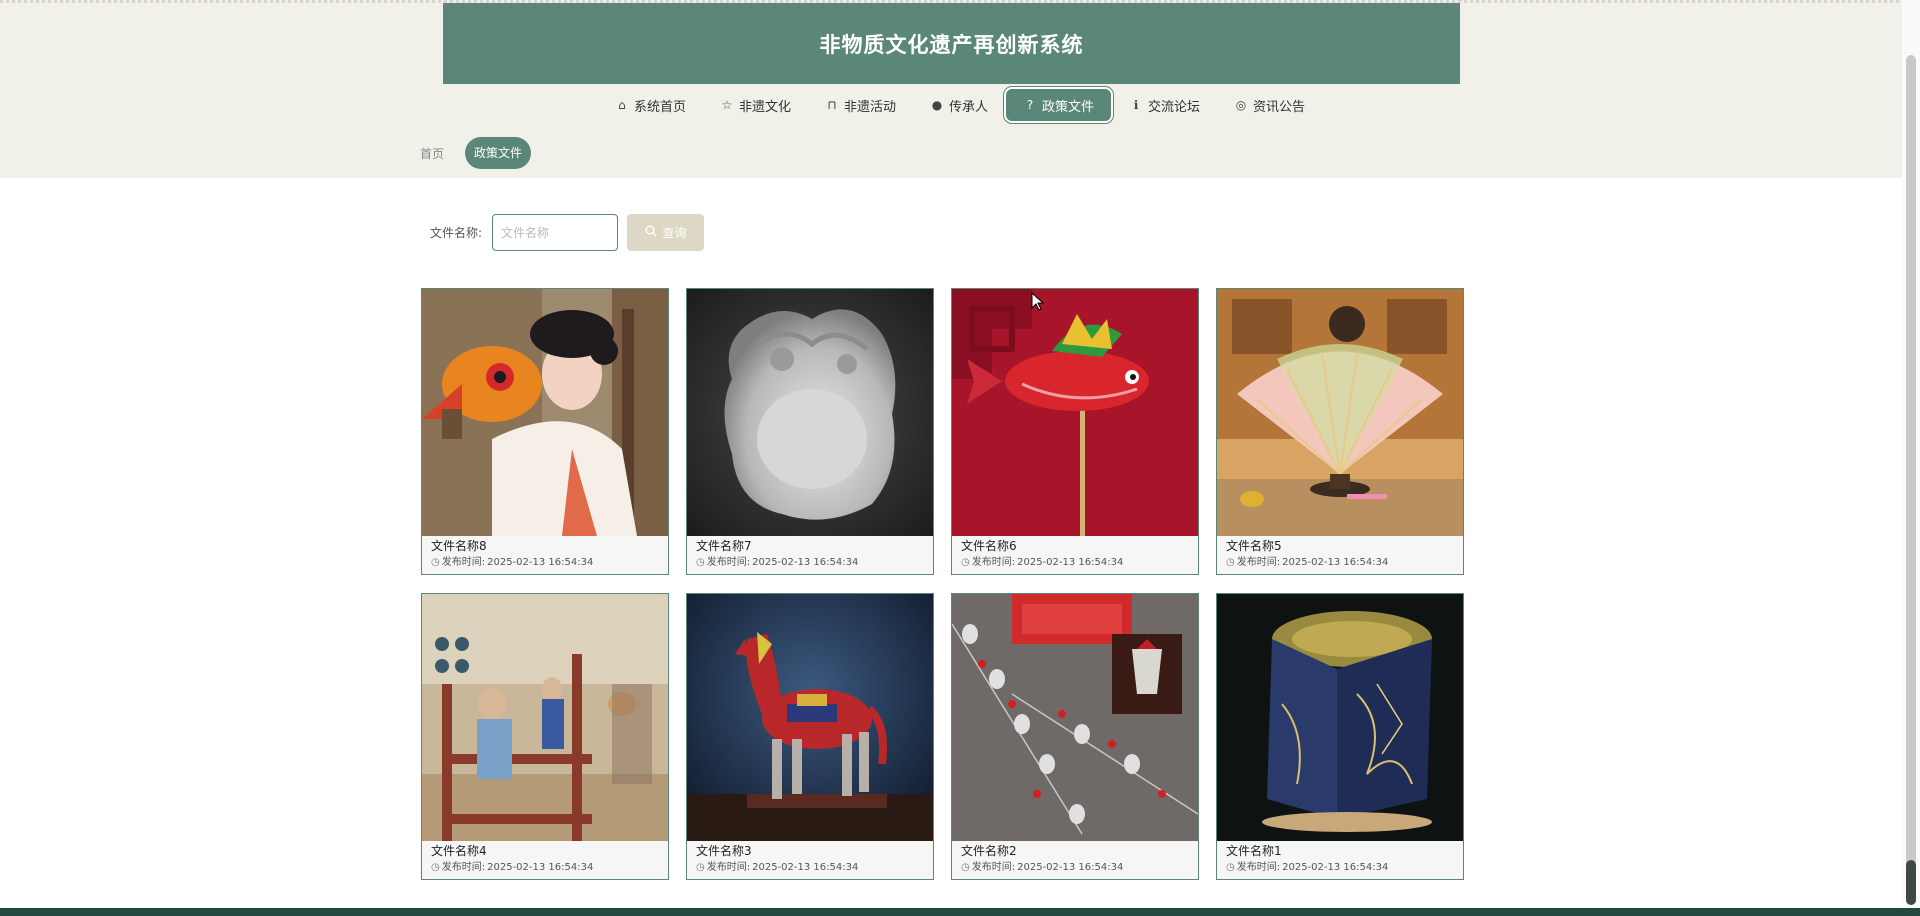 The image size is (1920, 916). Describe the element at coordinates (1340, 412) in the screenshot. I see `card-image-folding-fan` at that location.